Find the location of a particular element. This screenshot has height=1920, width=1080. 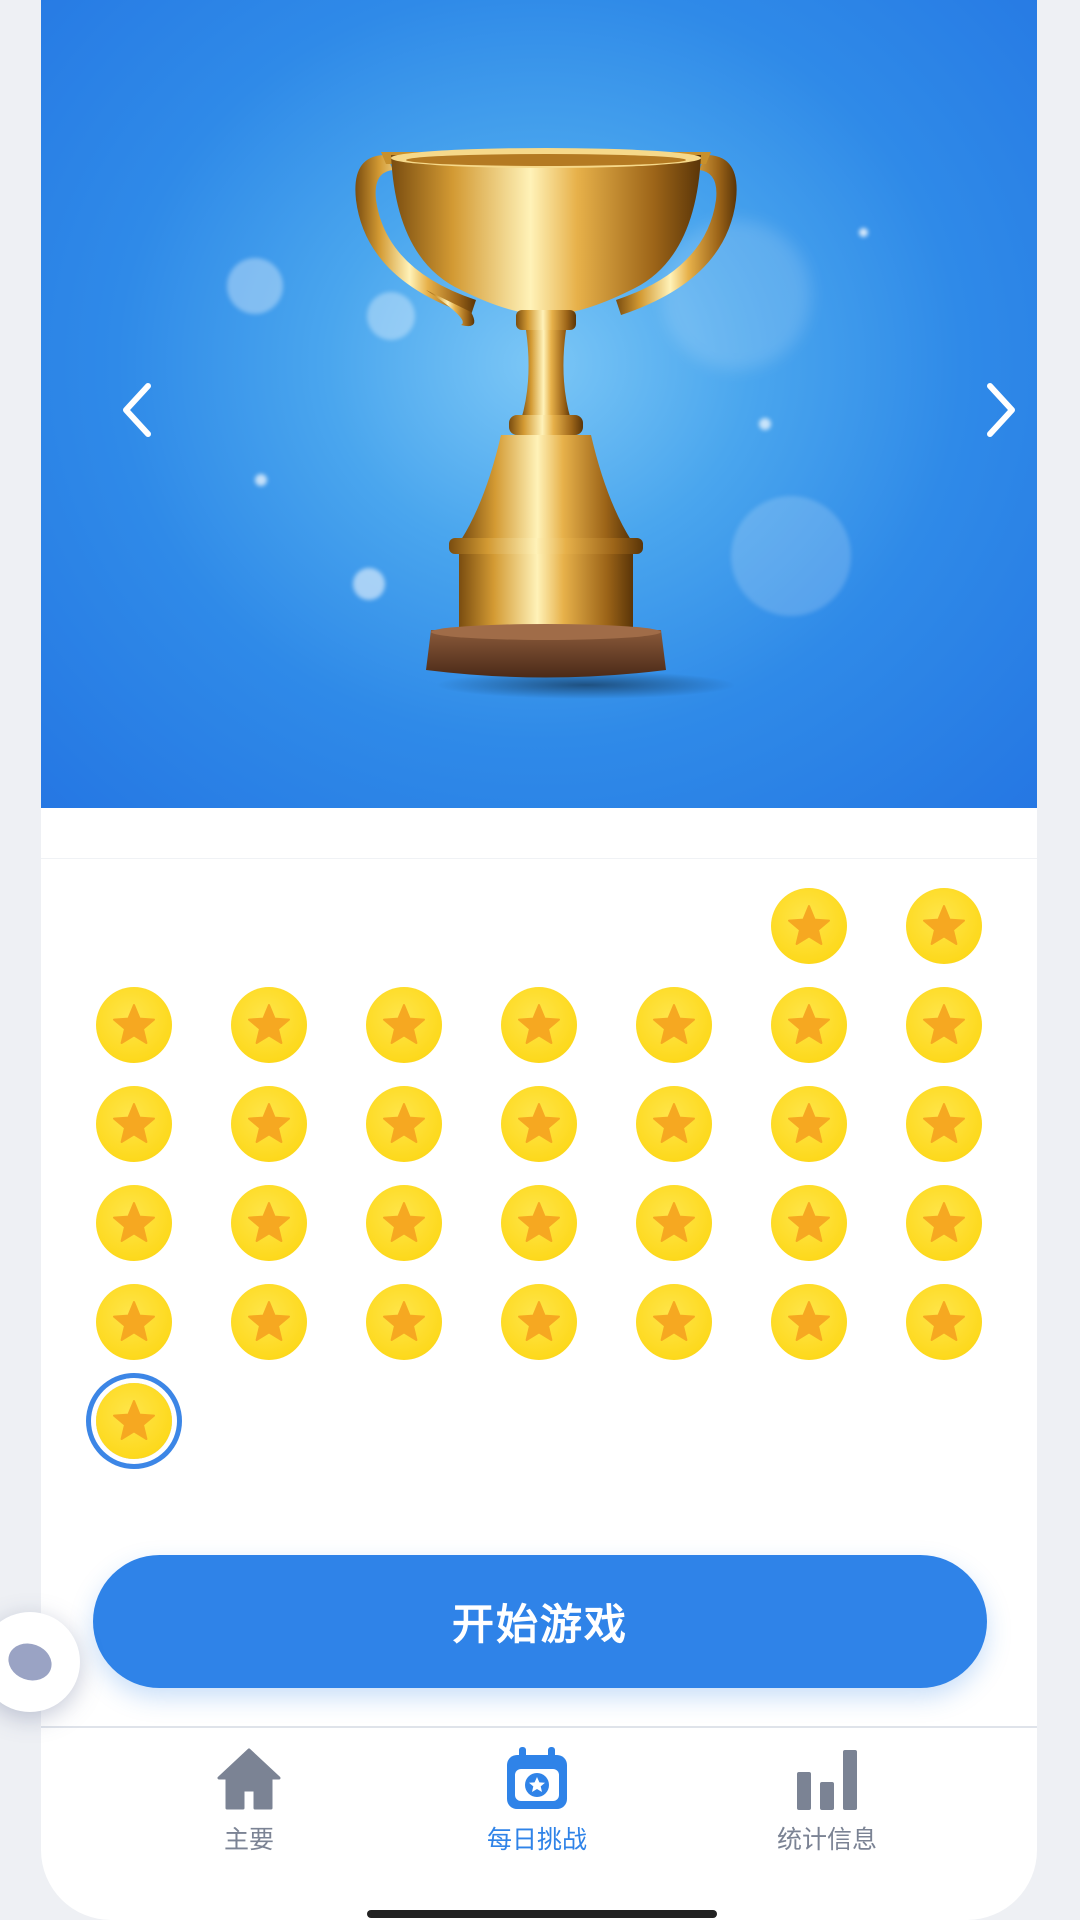

tab-daily-challenge-label: 每日挑战 is located at coordinates (536, 1839).